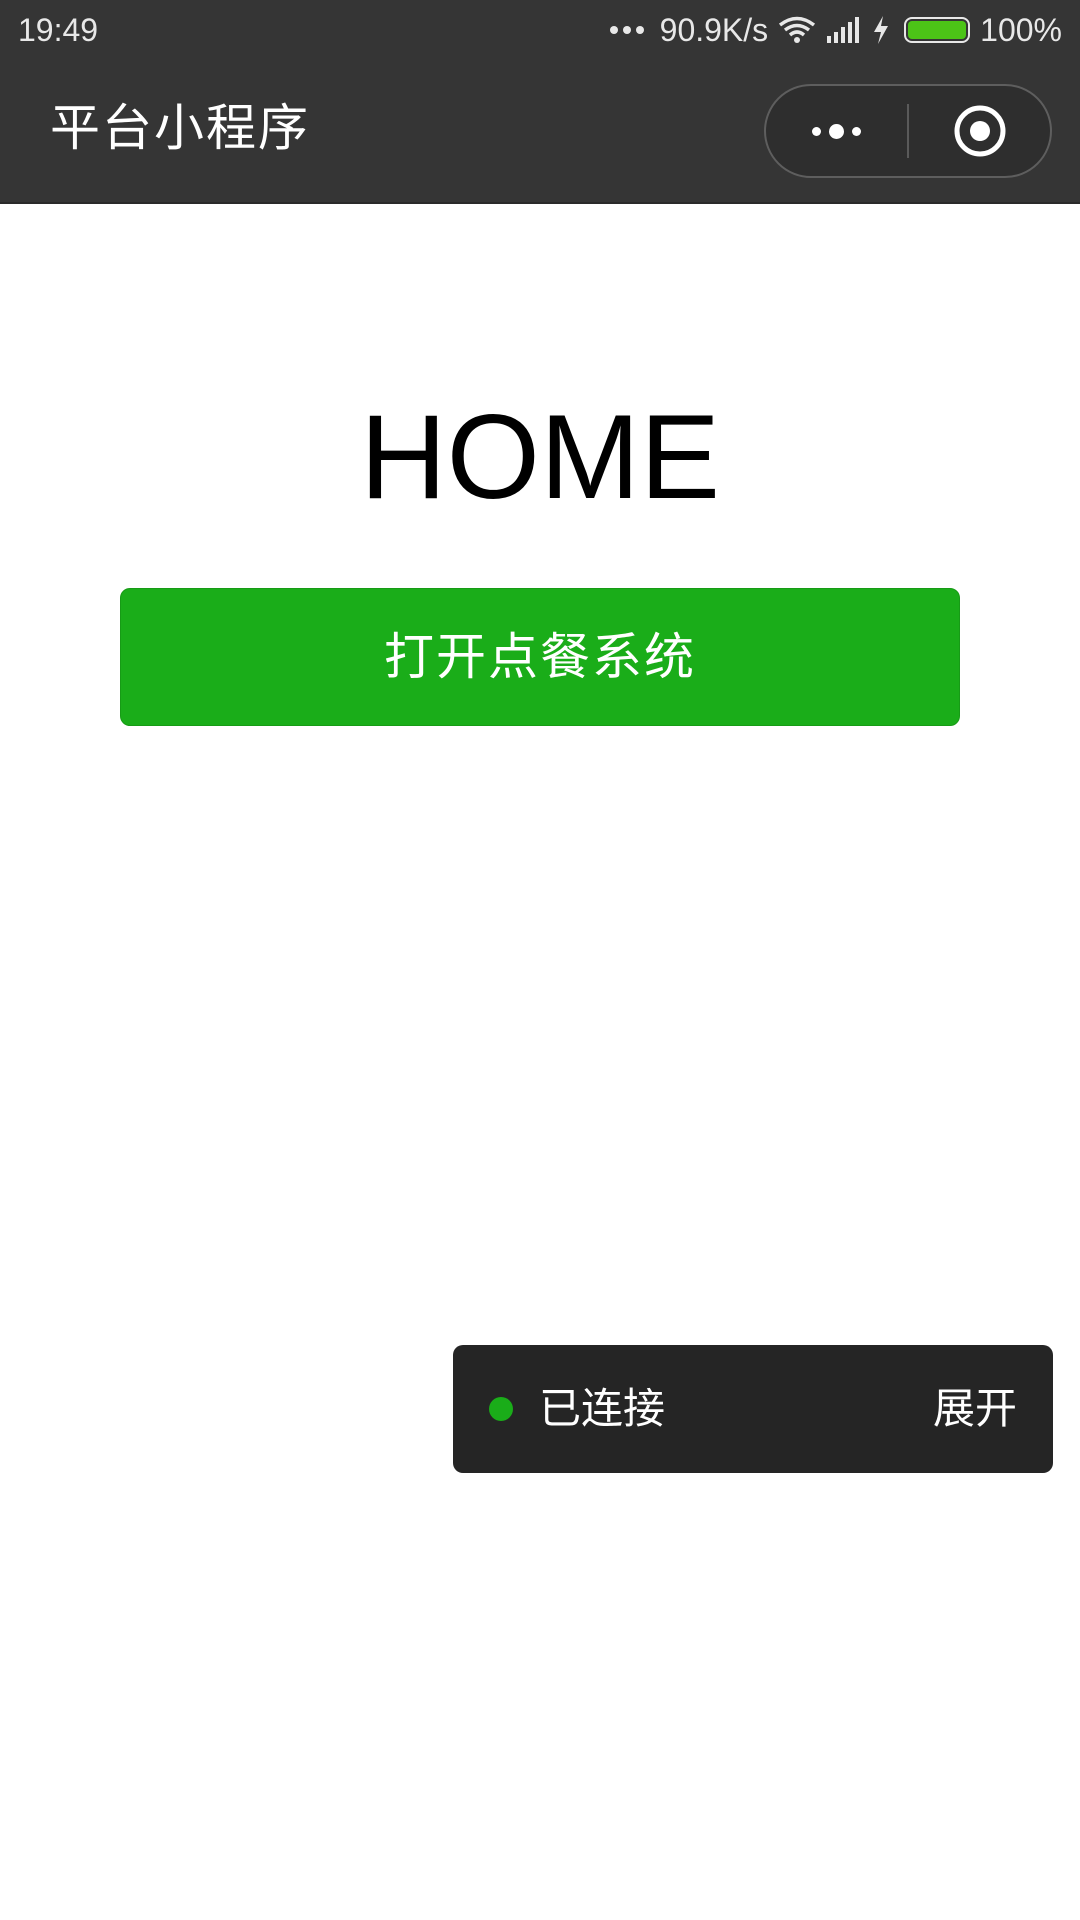 The width and height of the screenshot is (1080, 1920). What do you see at coordinates (881, 30) in the screenshot?
I see `charging-icon` at bounding box center [881, 30].